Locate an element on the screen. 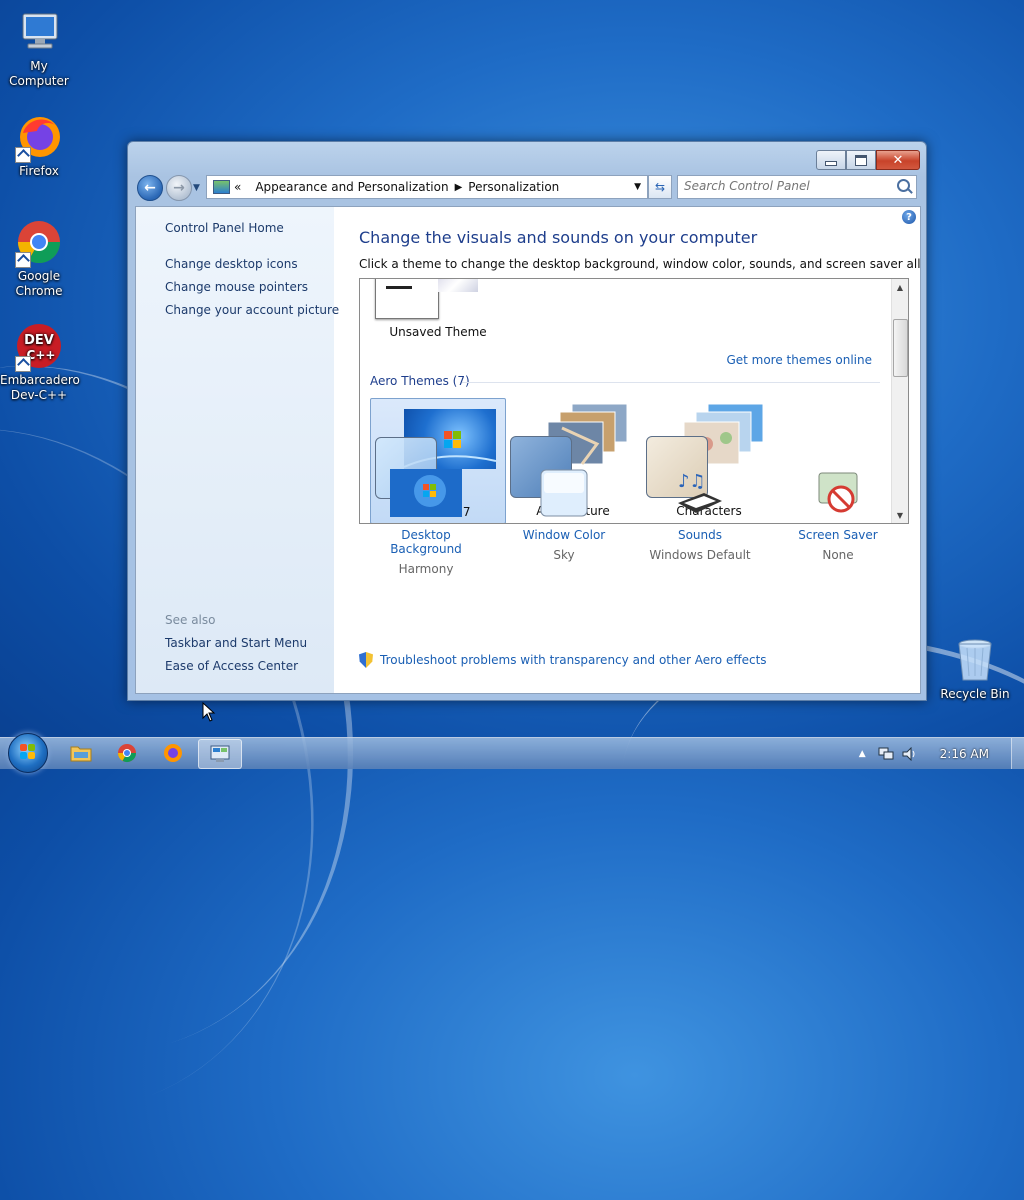 The width and height of the screenshot is (1024, 1200). taskbar-start-menu-link: Taskbar and Start Menu is located at coordinates (236, 643).